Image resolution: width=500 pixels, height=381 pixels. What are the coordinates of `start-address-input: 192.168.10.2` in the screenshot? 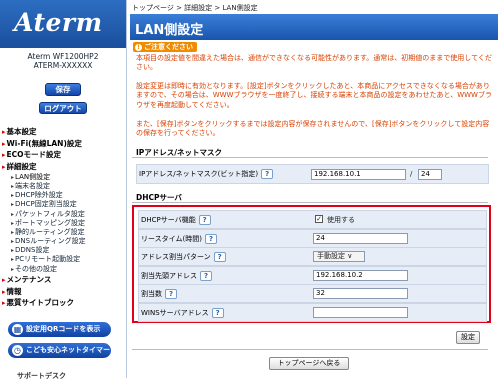 It's located at (360, 275).